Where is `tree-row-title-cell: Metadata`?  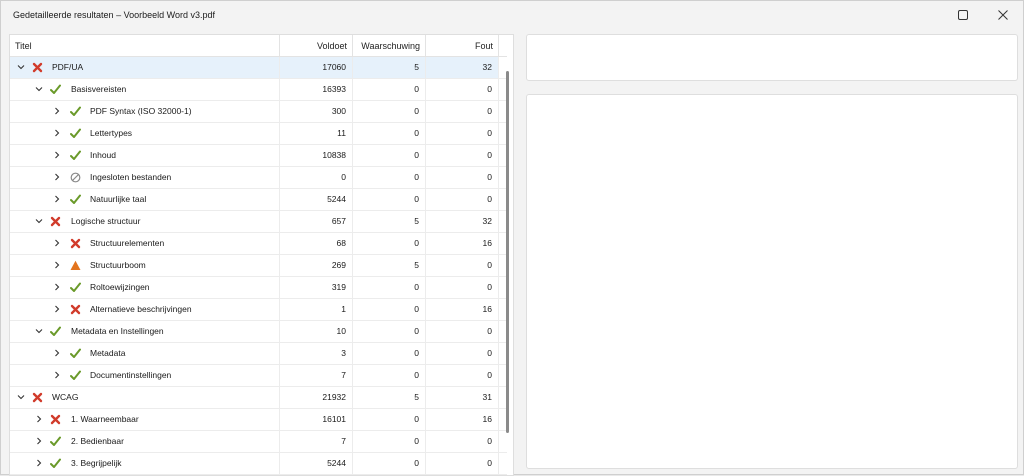
tree-row-title-cell: Metadata is located at coordinates (145, 353).